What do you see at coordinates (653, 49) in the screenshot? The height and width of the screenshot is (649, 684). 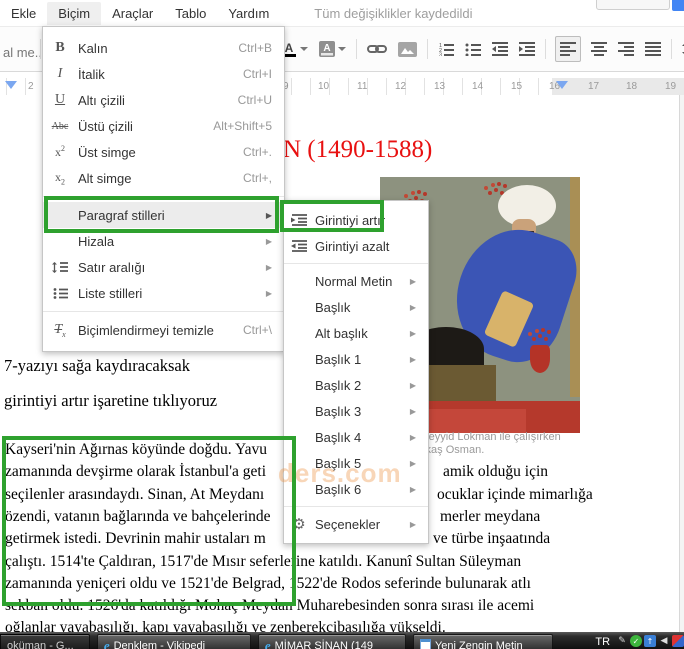 I see `justify-icon` at bounding box center [653, 49].